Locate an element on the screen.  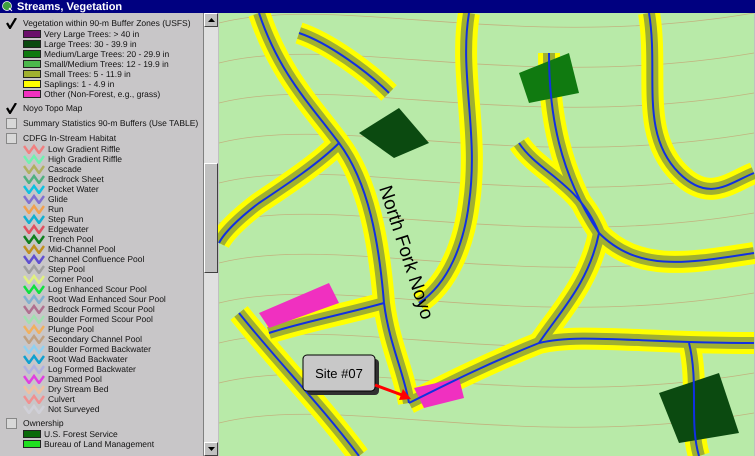
legend-label: Corner Pool is located at coordinates (71, 279).